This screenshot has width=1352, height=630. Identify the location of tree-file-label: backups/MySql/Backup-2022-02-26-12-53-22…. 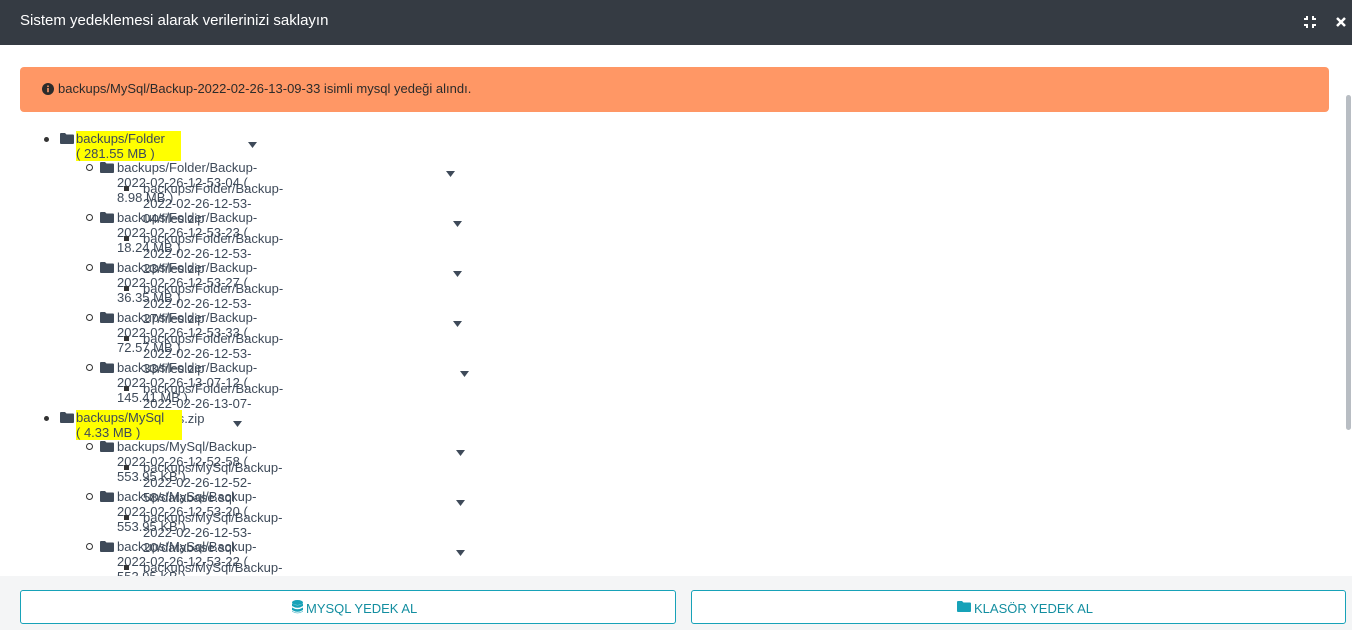
(212, 568).